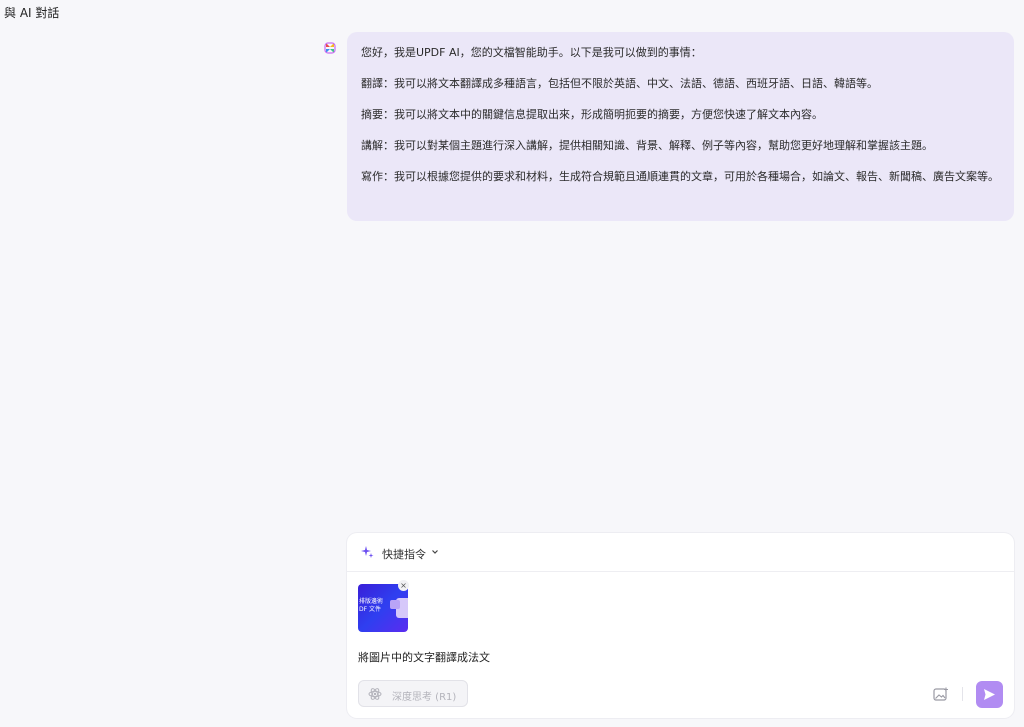  I want to click on deep-think-label: 深度思考 (R1), so click(424, 697).